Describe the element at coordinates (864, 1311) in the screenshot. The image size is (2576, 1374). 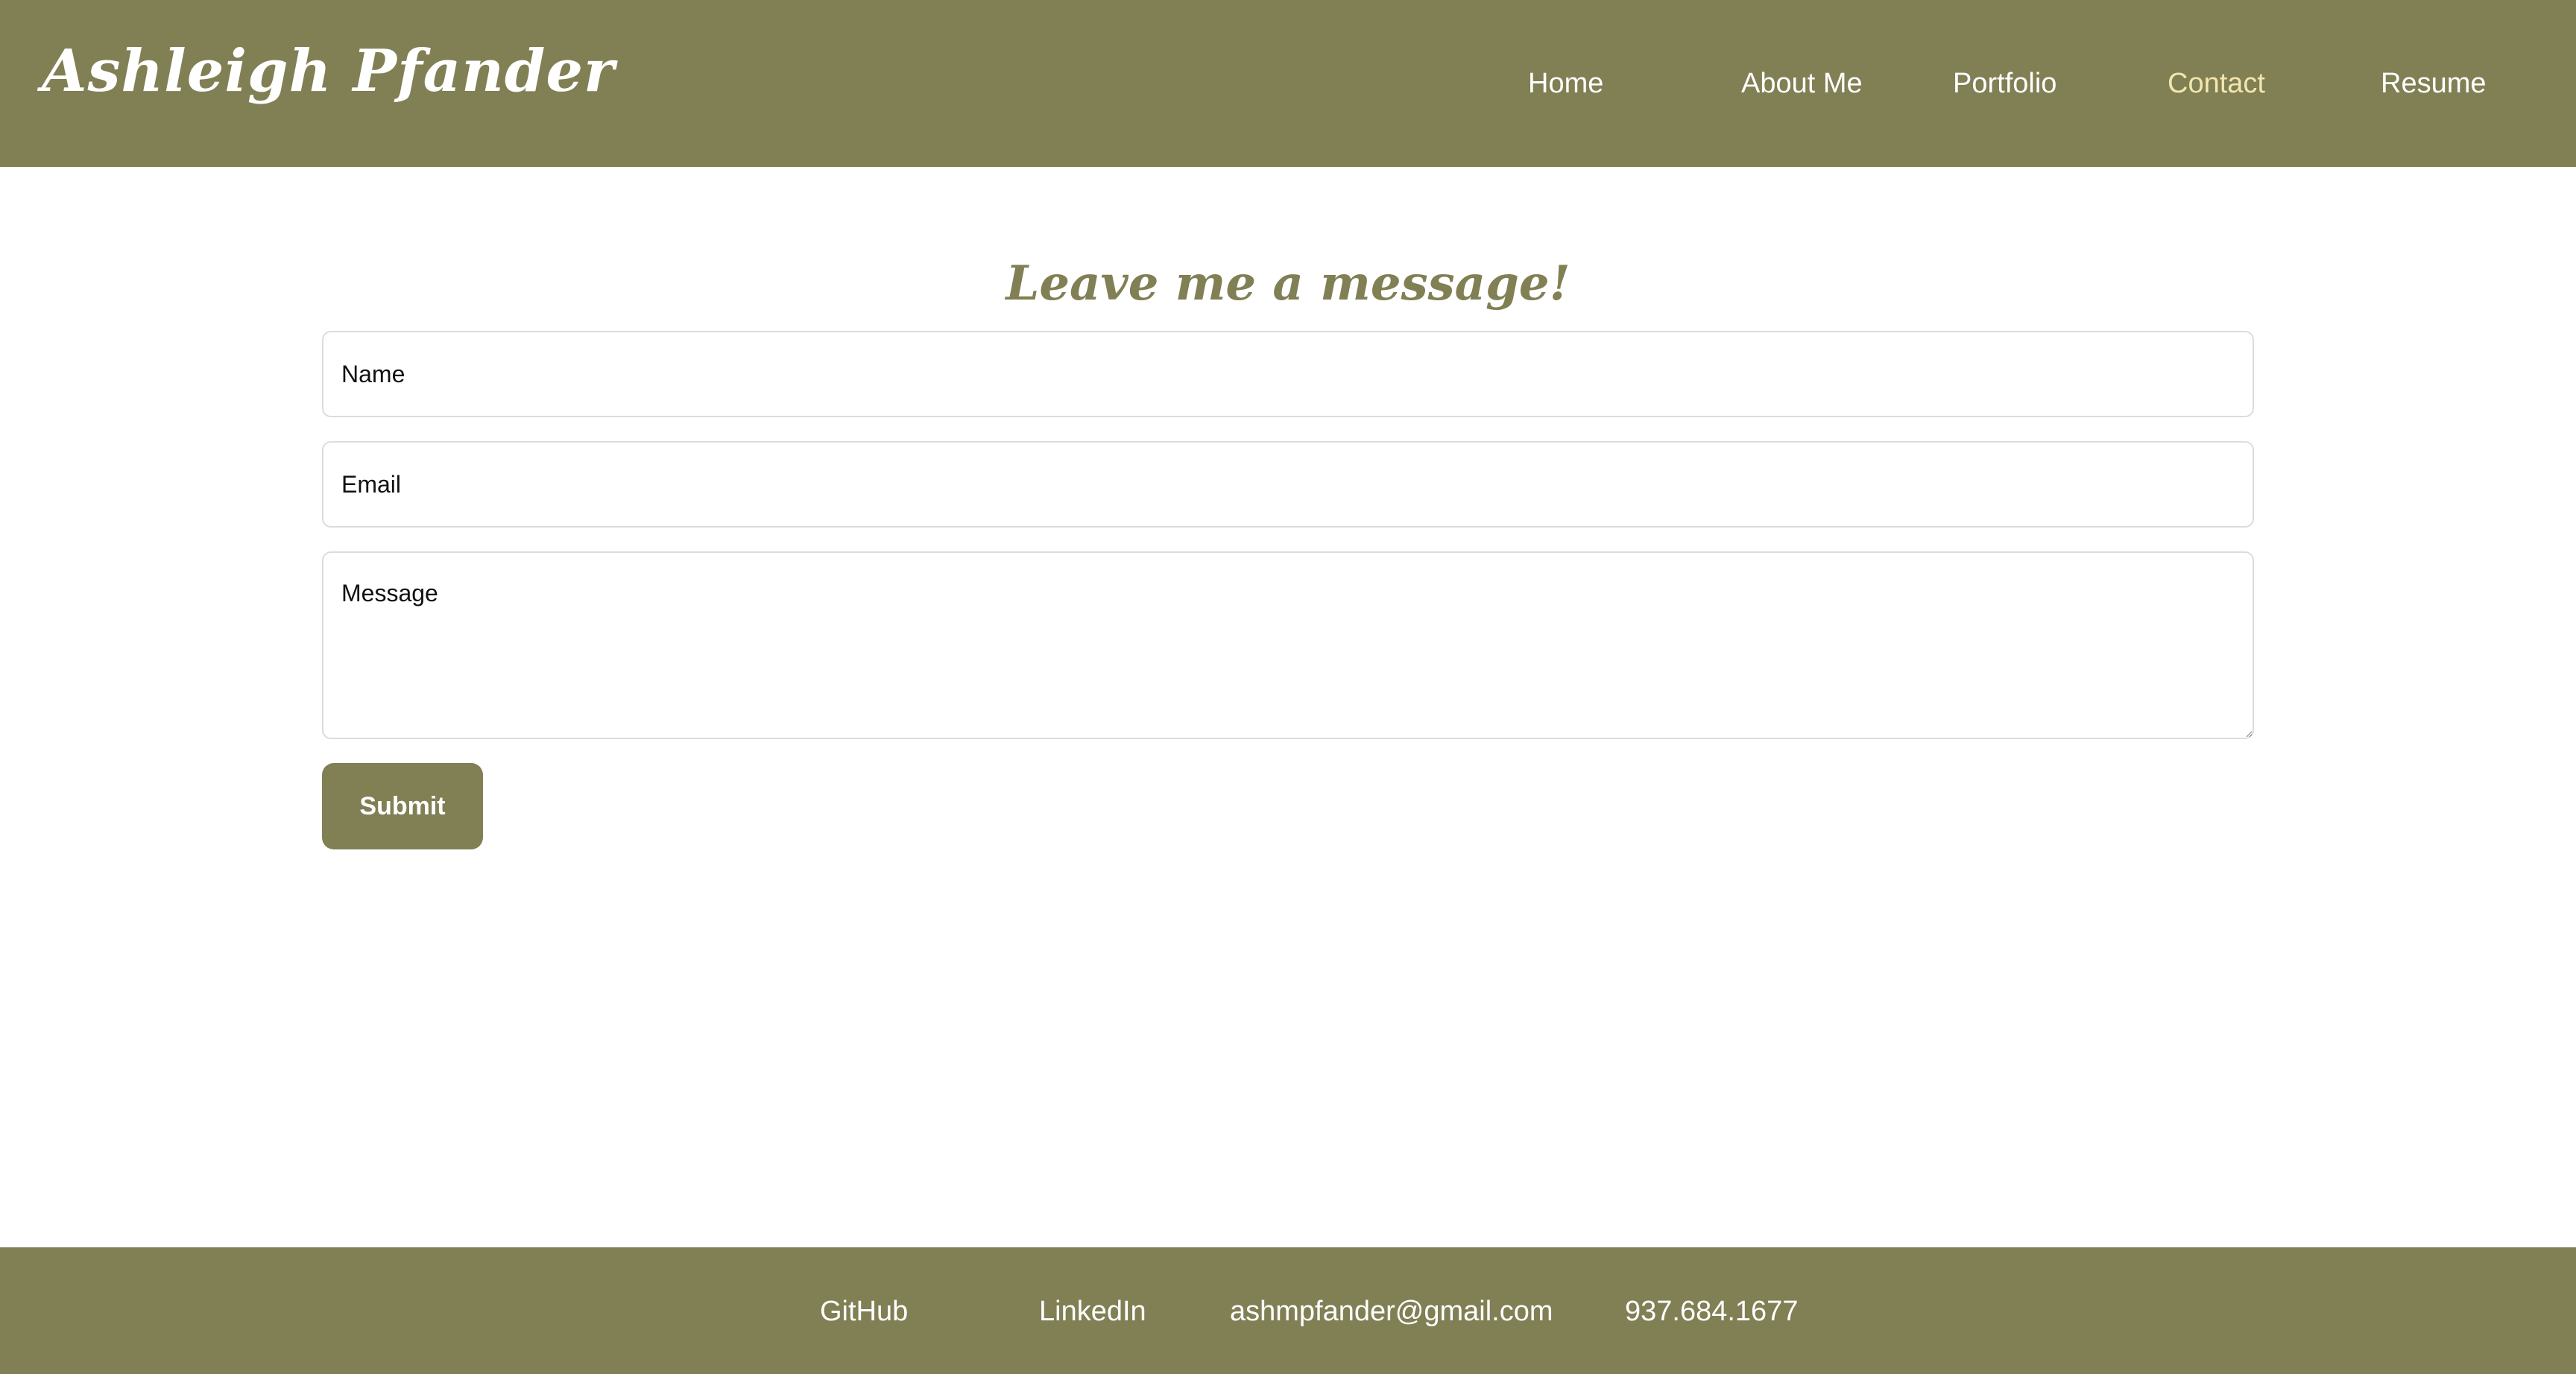
I see `footer-github-link: GitHub` at that location.